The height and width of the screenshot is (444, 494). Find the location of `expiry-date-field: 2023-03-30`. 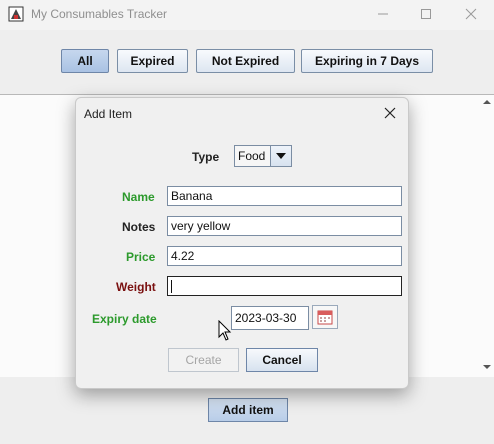

expiry-date-field: 2023-03-30 is located at coordinates (270, 318).